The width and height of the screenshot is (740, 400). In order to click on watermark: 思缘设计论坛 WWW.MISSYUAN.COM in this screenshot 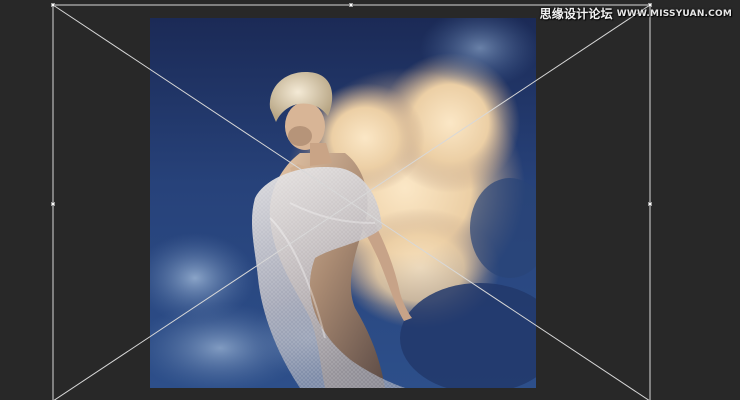, I will do `click(636, 14)`.